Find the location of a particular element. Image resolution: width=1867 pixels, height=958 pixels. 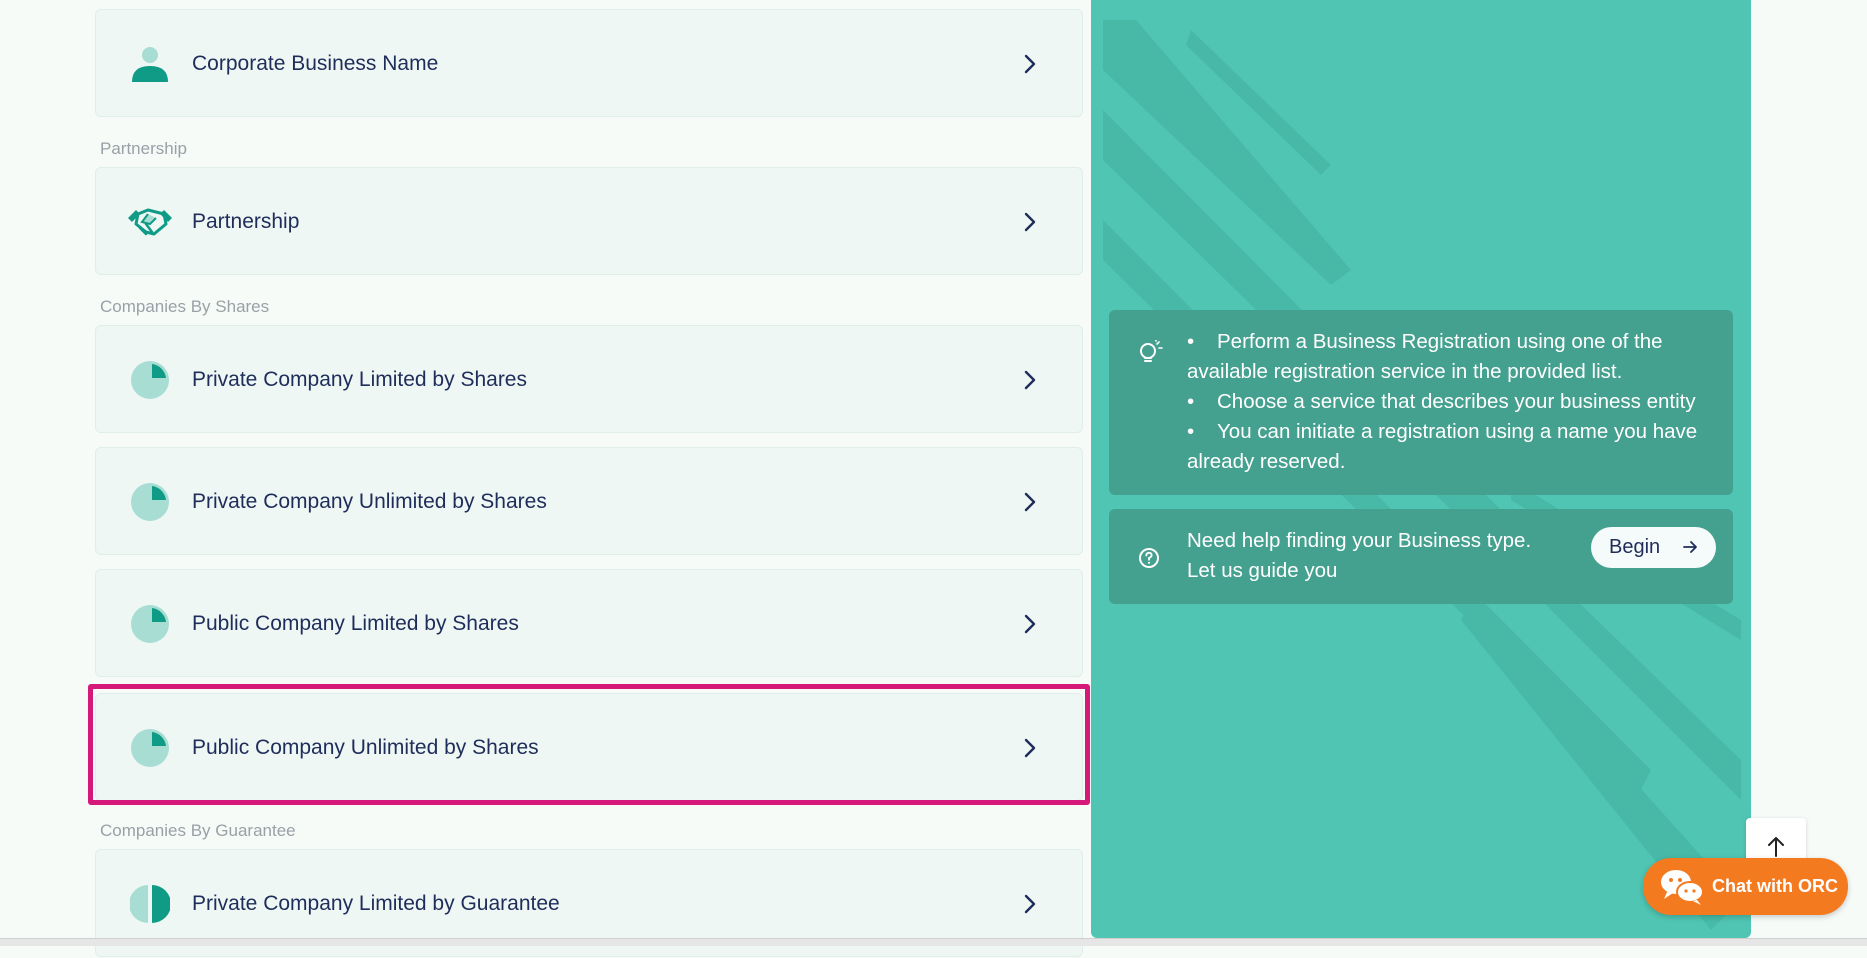

card-public-company-limited-by-shares: Public Company Limited by Shares is located at coordinates (589, 623).